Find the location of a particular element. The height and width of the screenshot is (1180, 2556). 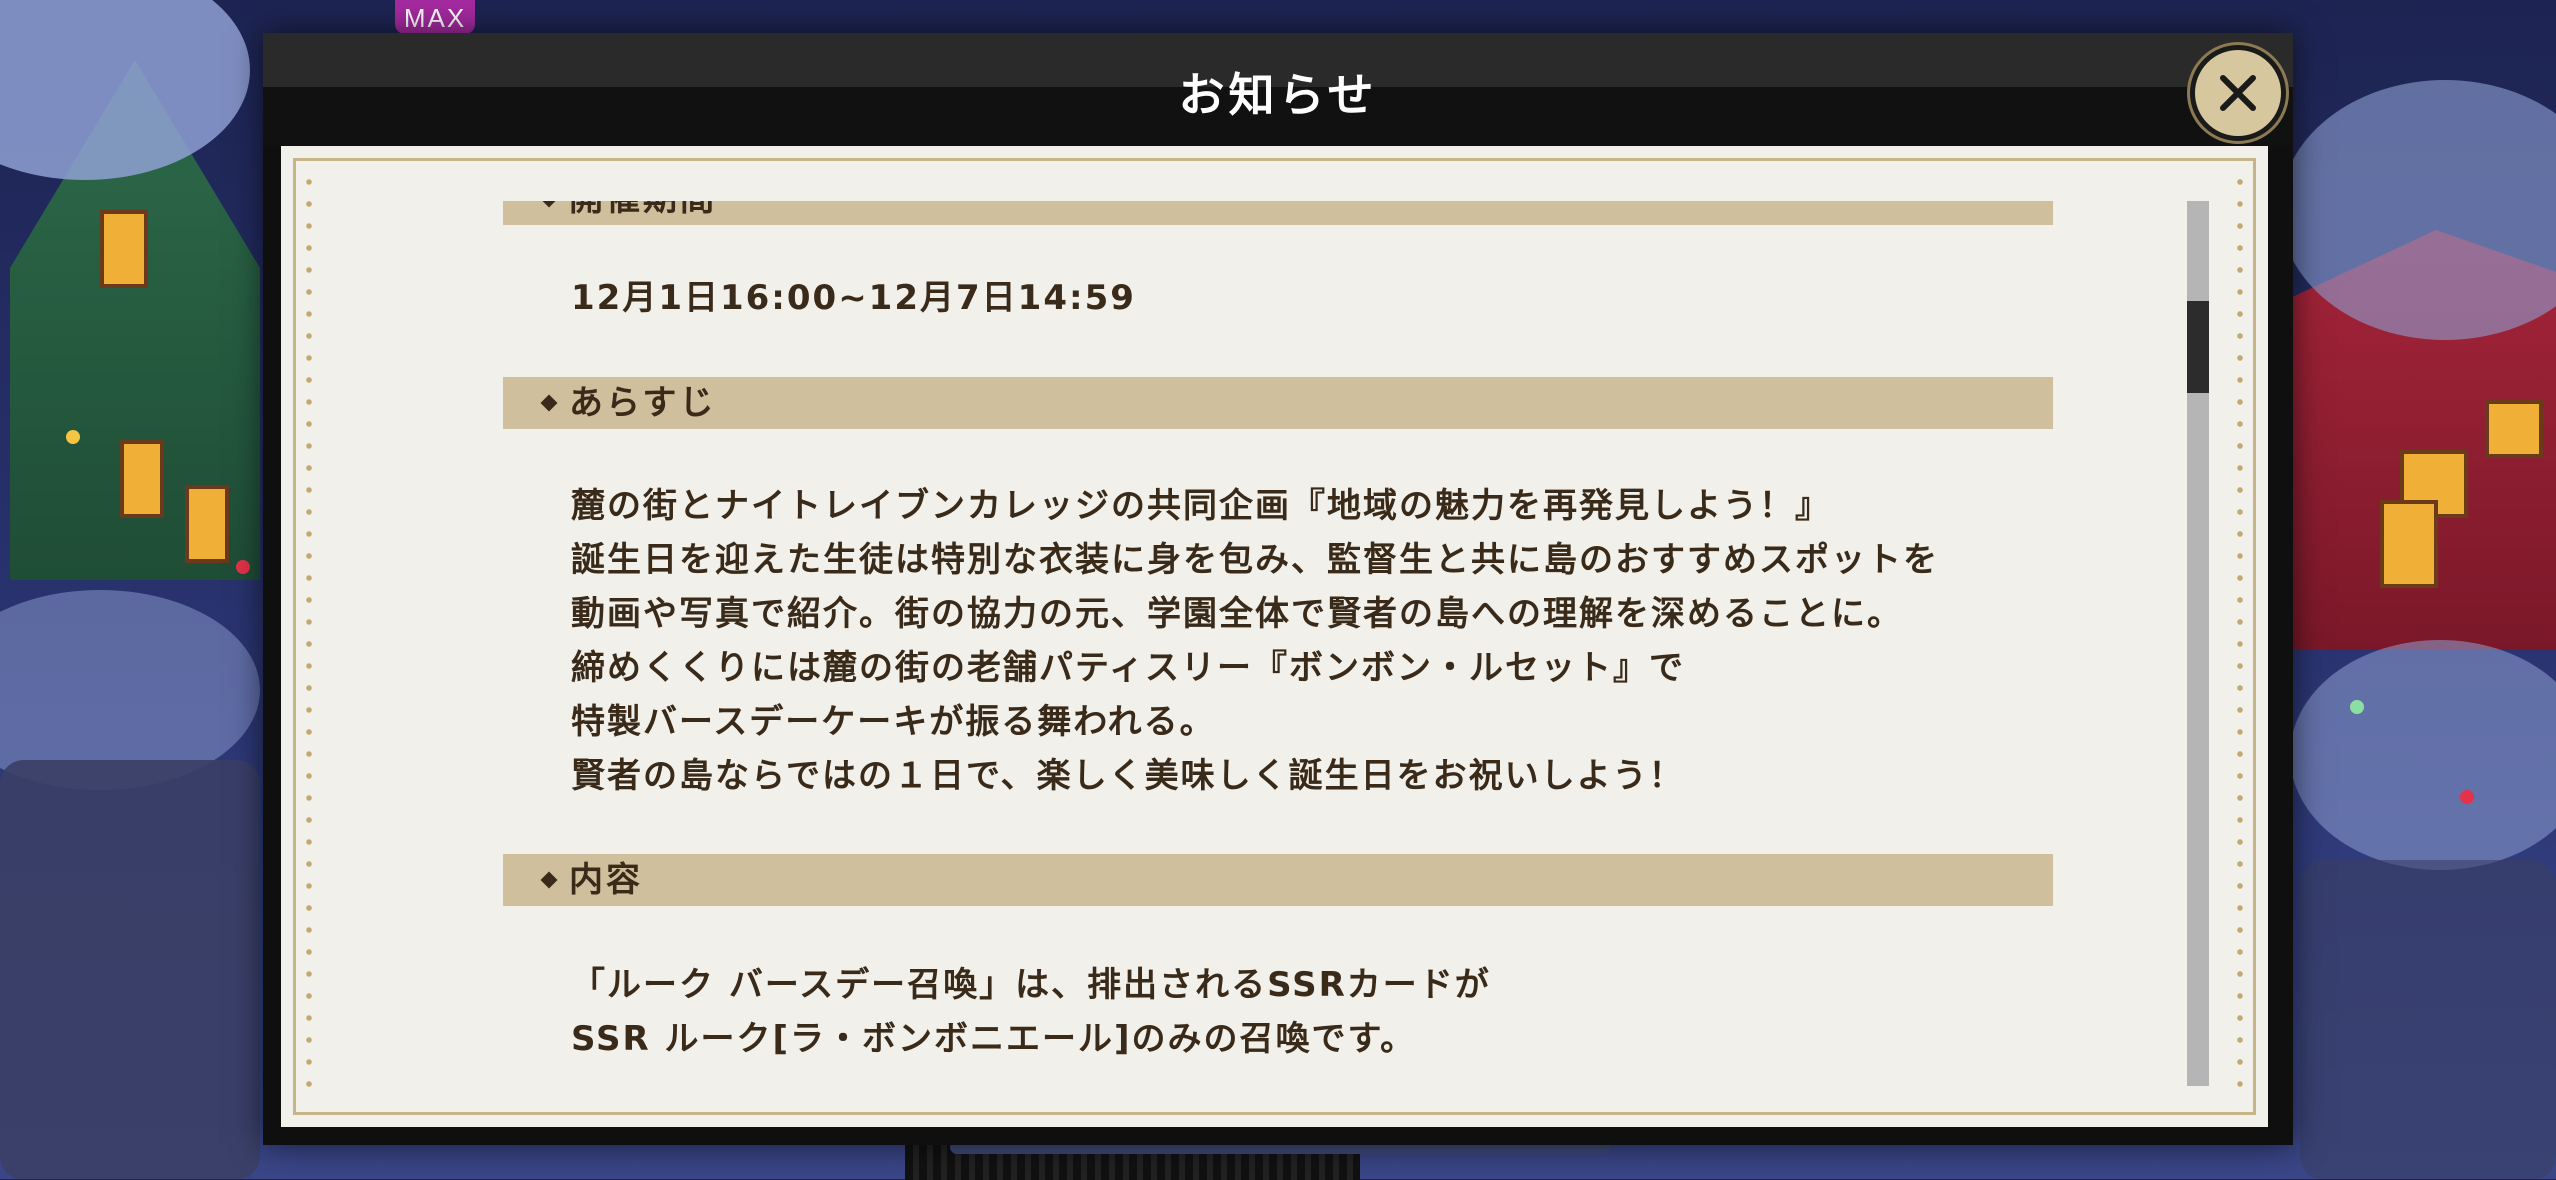

body-line: 12月1日16:00~12月7日14:59 is located at coordinates (853, 298).